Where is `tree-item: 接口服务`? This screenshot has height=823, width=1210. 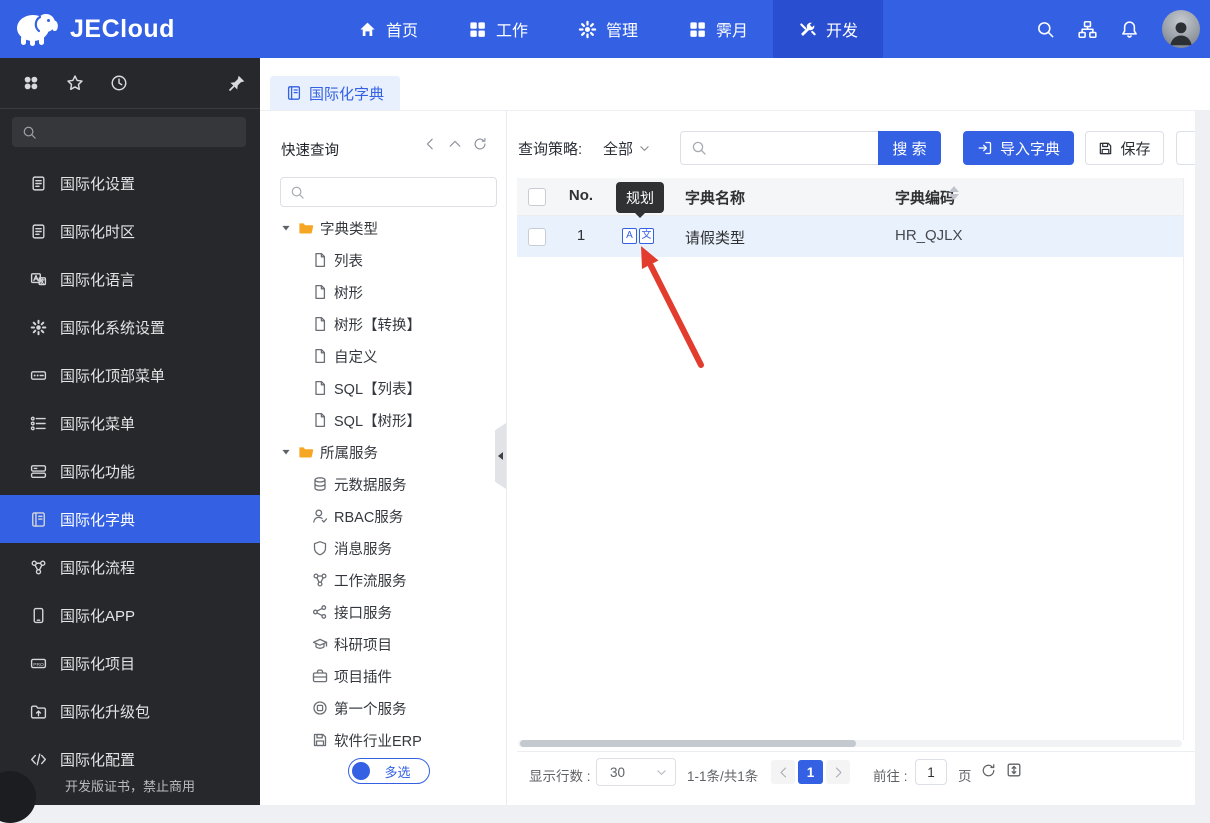 tree-item: 接口服务 is located at coordinates (390, 612).